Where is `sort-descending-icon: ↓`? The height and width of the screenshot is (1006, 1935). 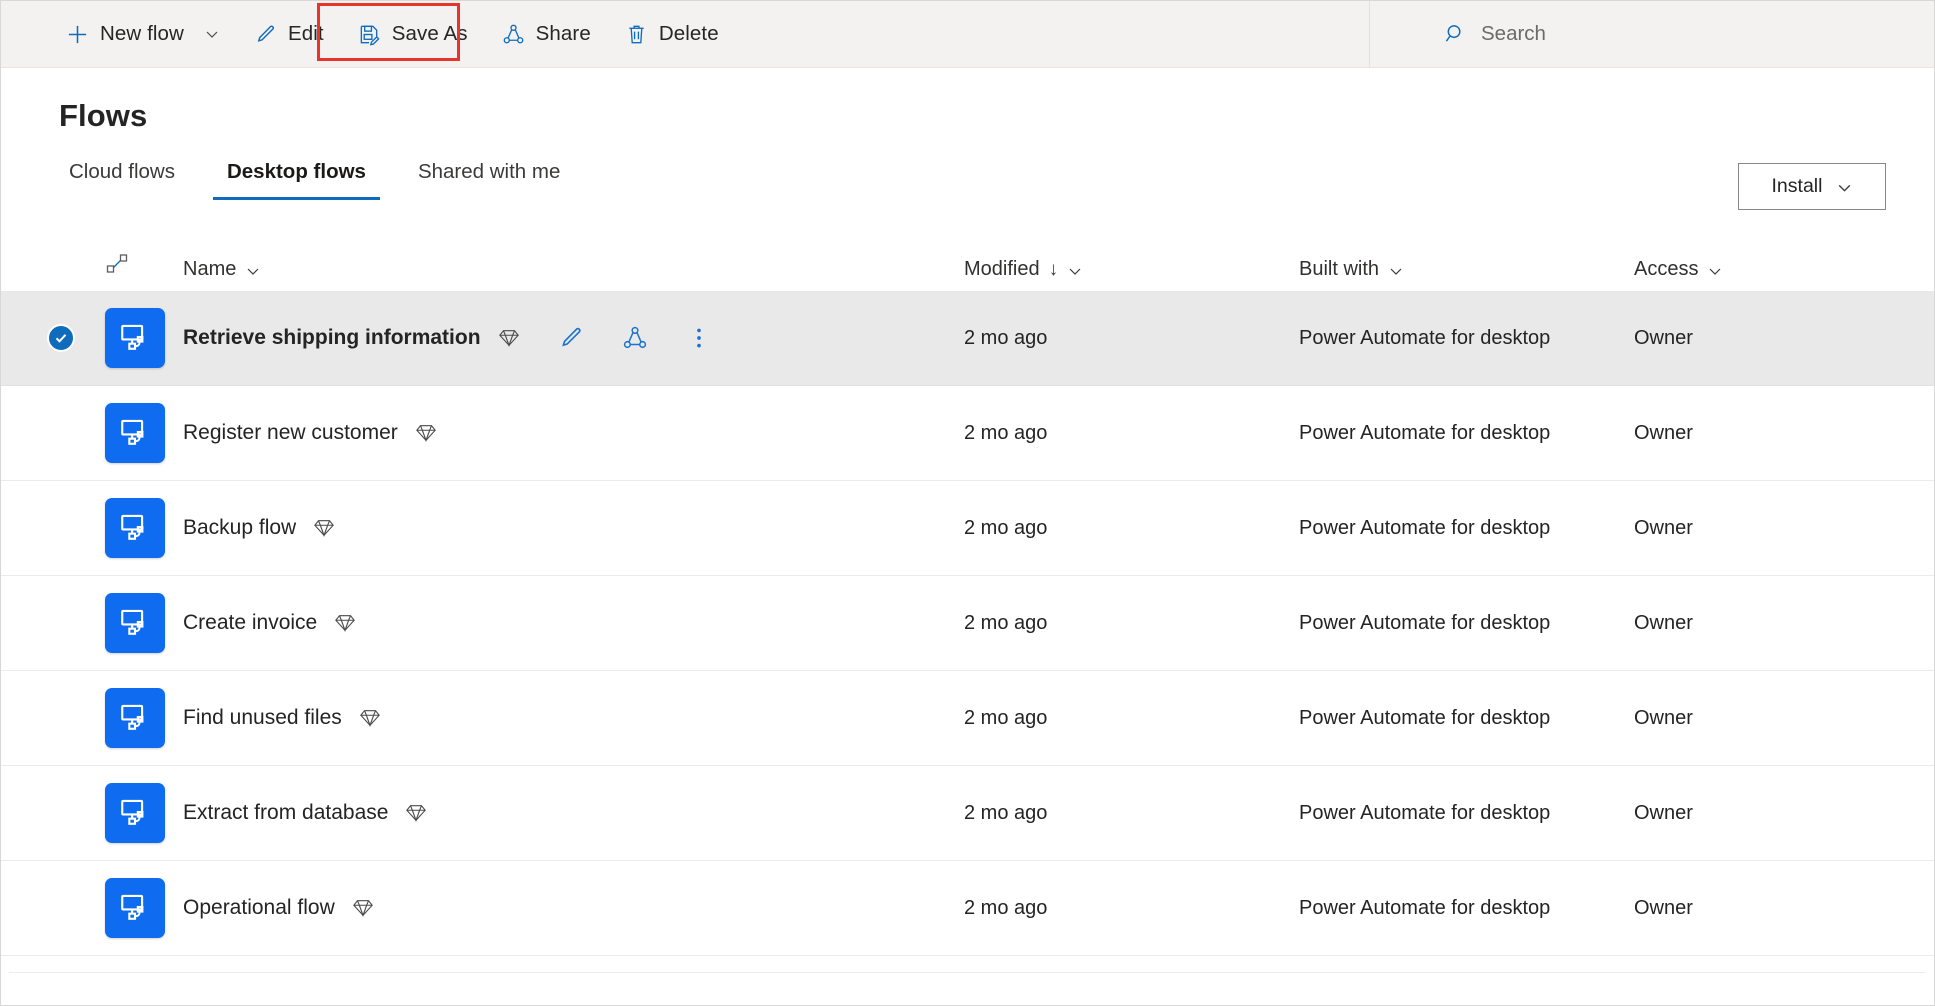 sort-descending-icon: ↓ is located at coordinates (1053, 269).